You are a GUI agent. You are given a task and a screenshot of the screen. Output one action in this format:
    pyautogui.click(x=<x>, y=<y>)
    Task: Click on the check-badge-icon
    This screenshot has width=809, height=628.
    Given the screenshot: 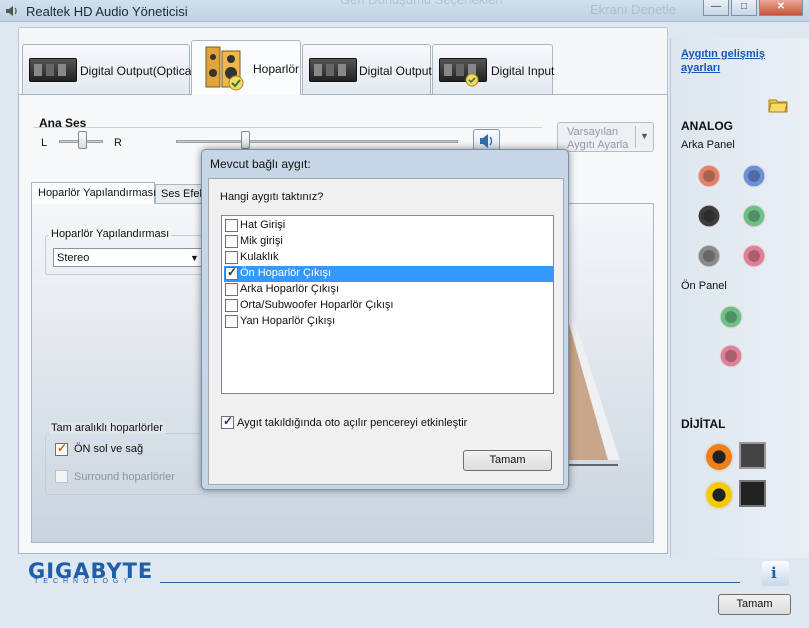 What is the action you would take?
    pyautogui.click(x=472, y=80)
    